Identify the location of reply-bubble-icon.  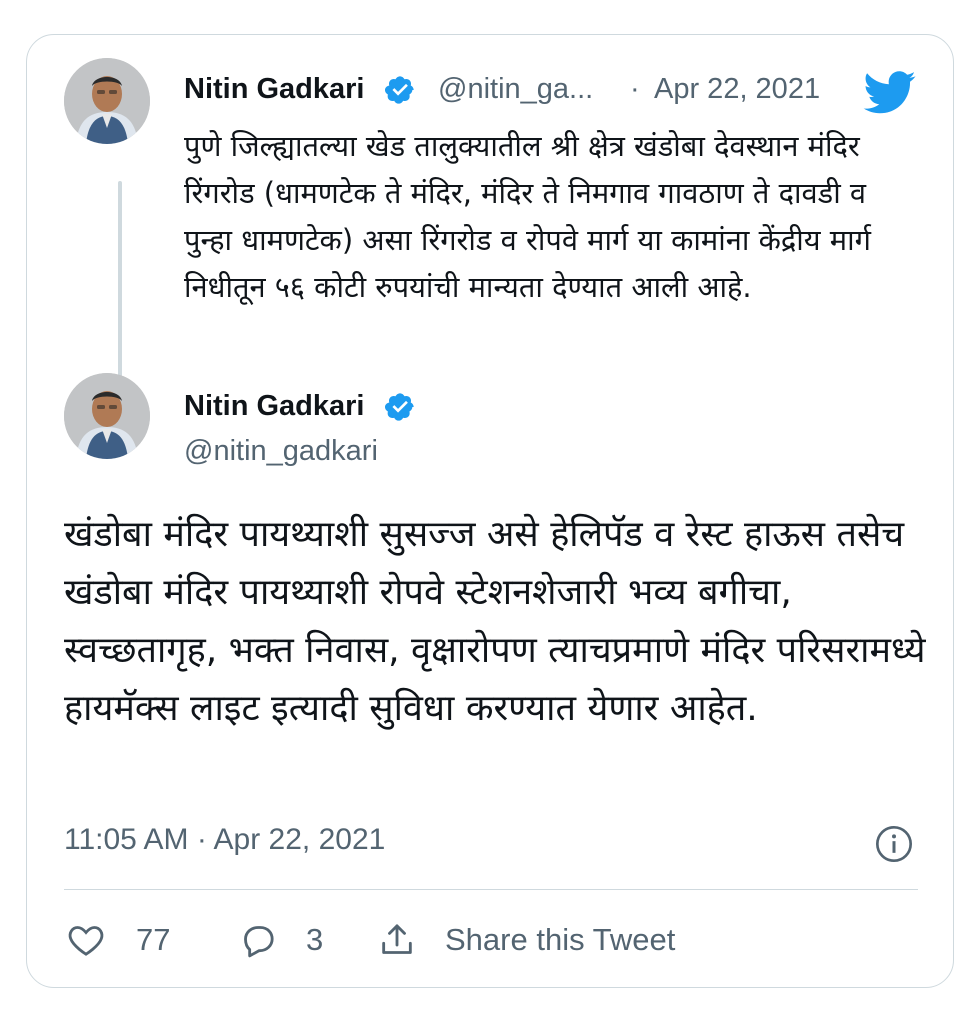
(259, 942).